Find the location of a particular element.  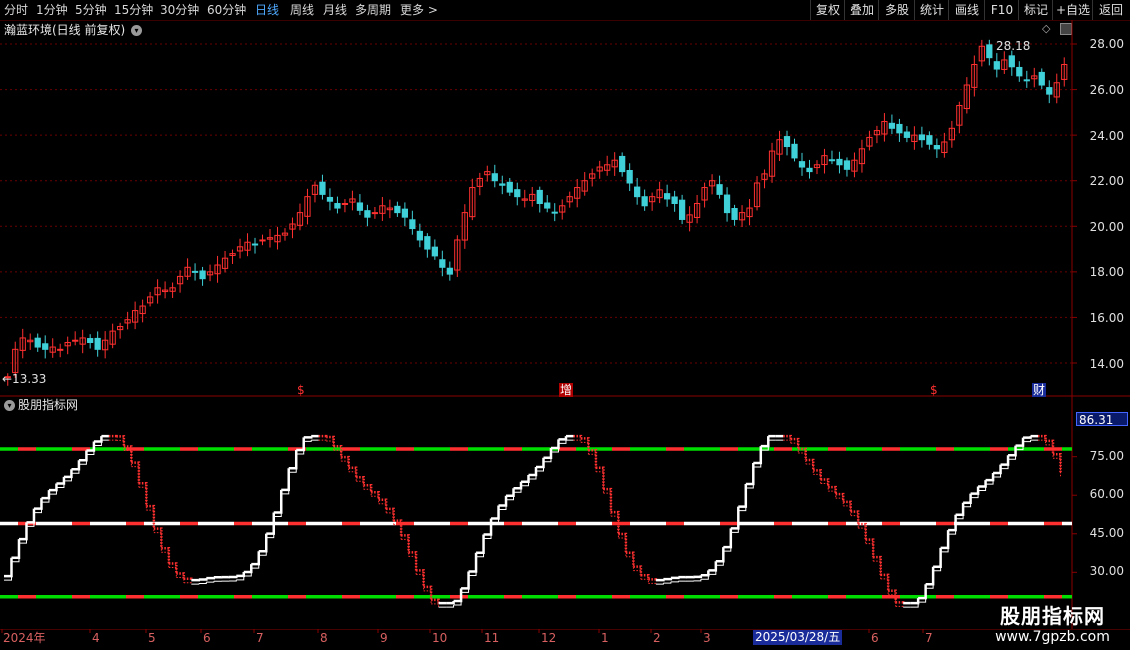

back-button: 返回 is located at coordinates (1110, 10).